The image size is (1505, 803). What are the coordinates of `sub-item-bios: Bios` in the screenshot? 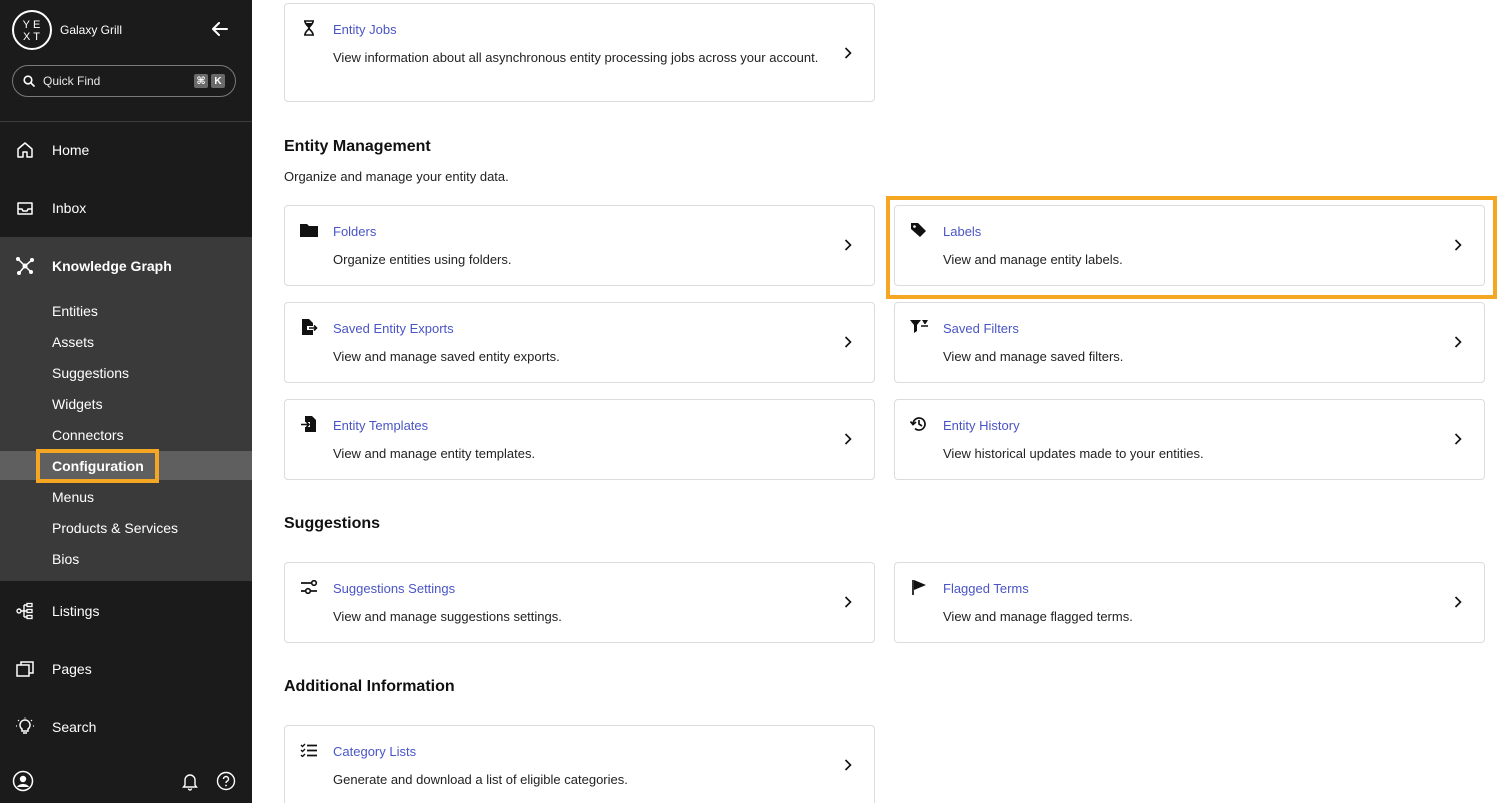 It's located at (126, 558).